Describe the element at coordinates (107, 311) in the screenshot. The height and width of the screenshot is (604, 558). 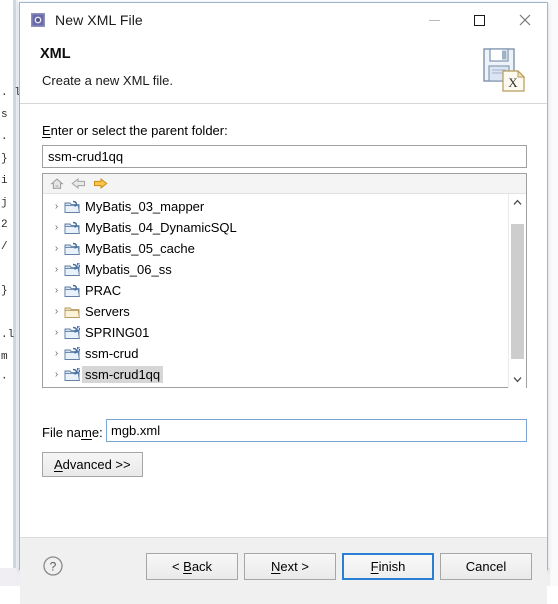
I see `tree-item-label: Servers` at that location.